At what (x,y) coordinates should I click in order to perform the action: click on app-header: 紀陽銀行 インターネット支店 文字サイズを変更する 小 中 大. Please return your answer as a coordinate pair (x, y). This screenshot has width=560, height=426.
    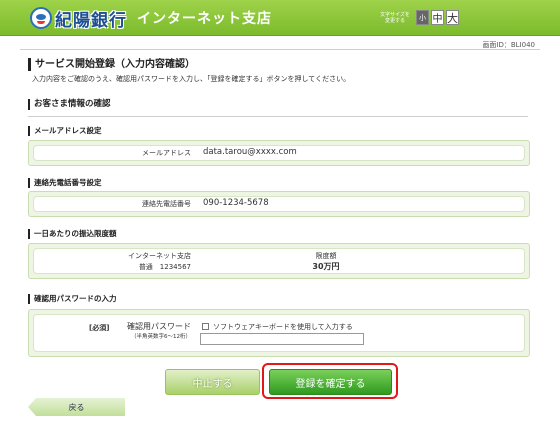
    Looking at the image, I should click on (280, 18).